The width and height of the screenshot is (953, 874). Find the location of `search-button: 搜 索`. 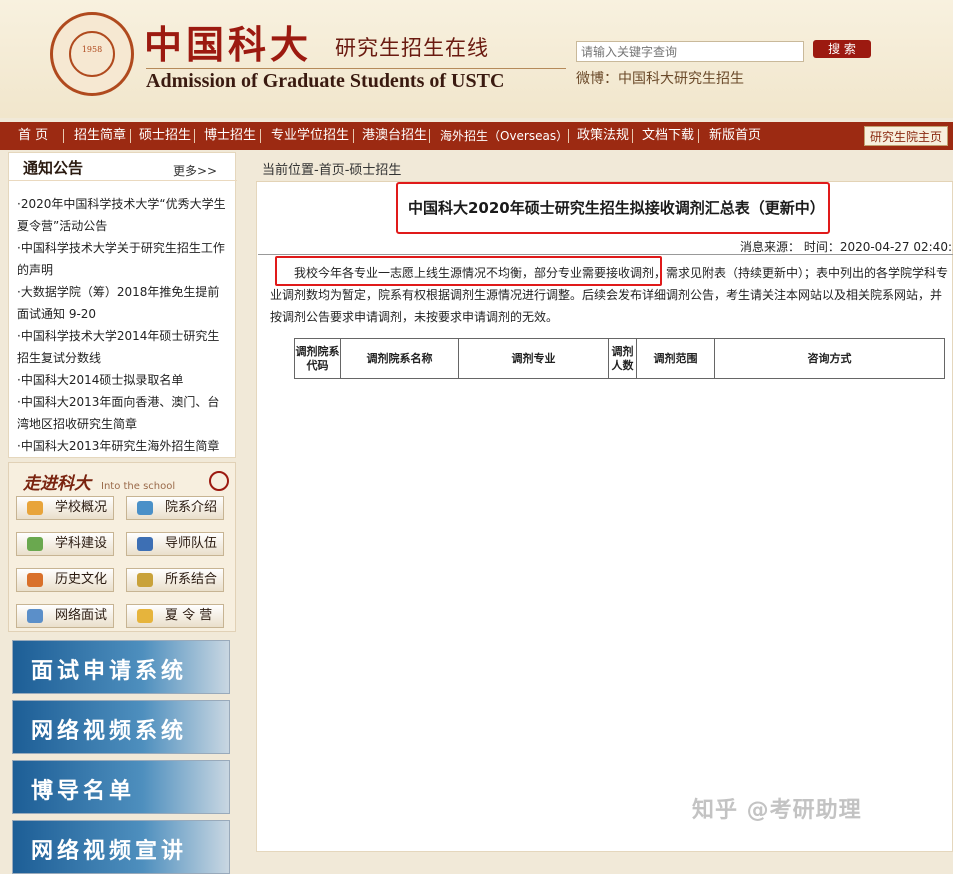

search-button: 搜 索 is located at coordinates (842, 49).